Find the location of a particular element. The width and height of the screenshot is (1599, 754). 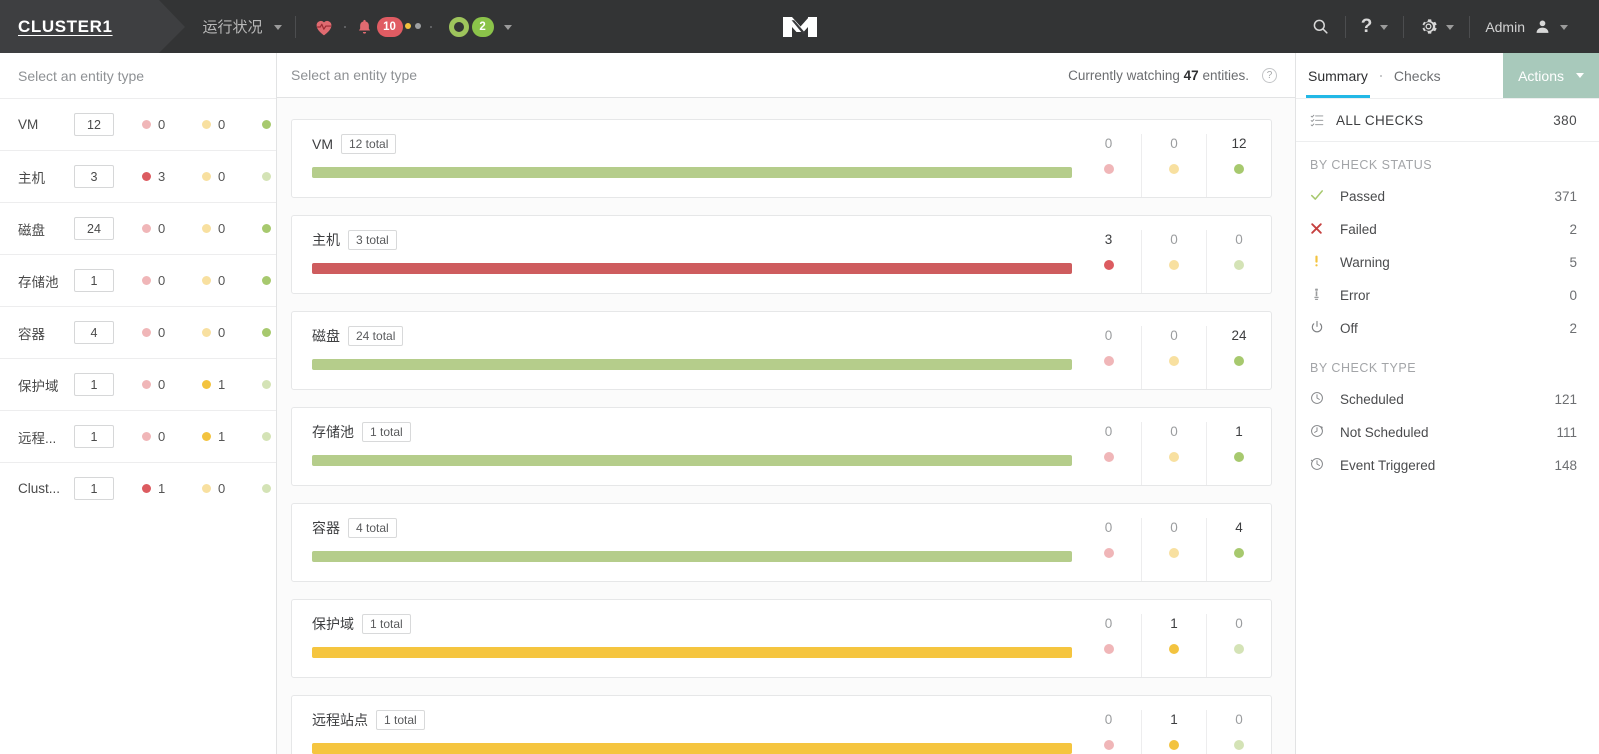

alerts-indicator: 10 is located at coordinates (388, 26).